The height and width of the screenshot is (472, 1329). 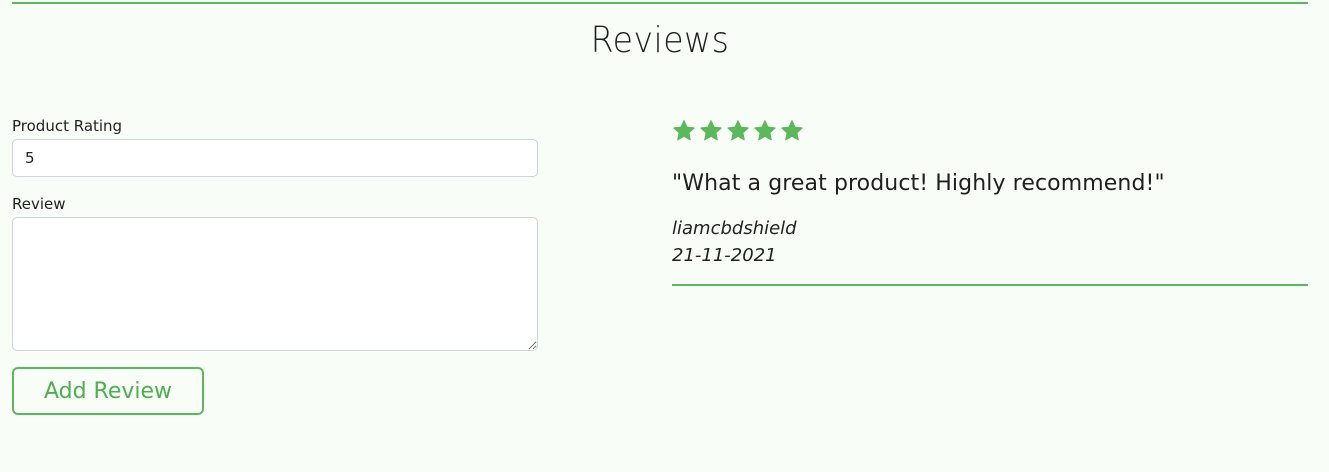 What do you see at coordinates (660, 3) in the screenshot?
I see `top-divider` at bounding box center [660, 3].